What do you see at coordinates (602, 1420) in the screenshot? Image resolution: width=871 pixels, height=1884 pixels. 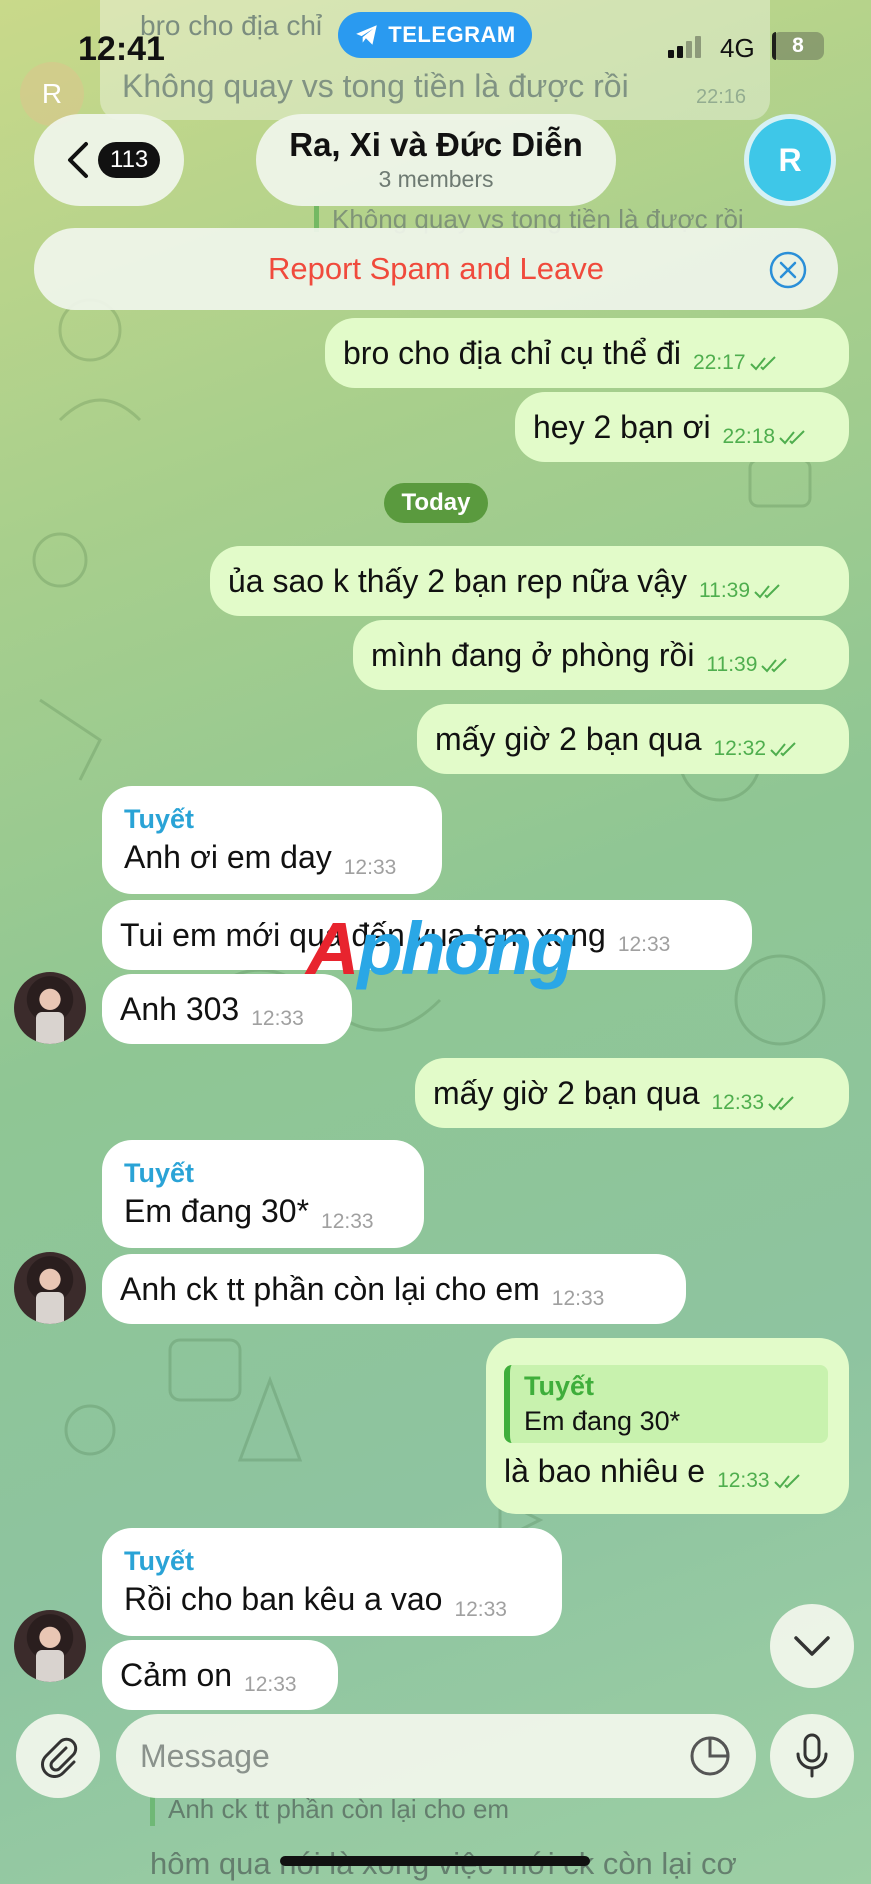 I see `reply-text: Em đang 30*` at bounding box center [602, 1420].